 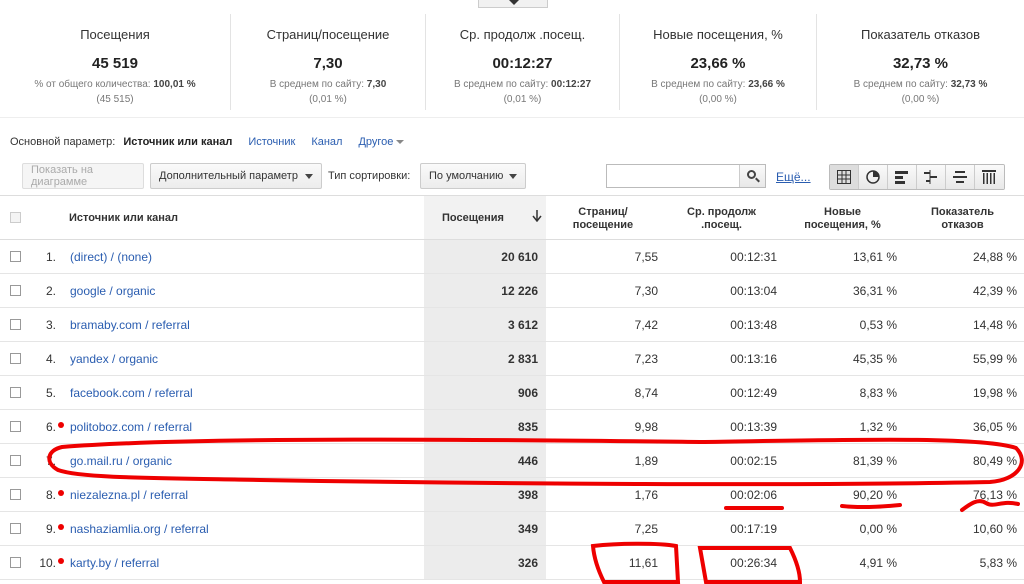 I want to click on row-number: 2., so click(x=50, y=291).